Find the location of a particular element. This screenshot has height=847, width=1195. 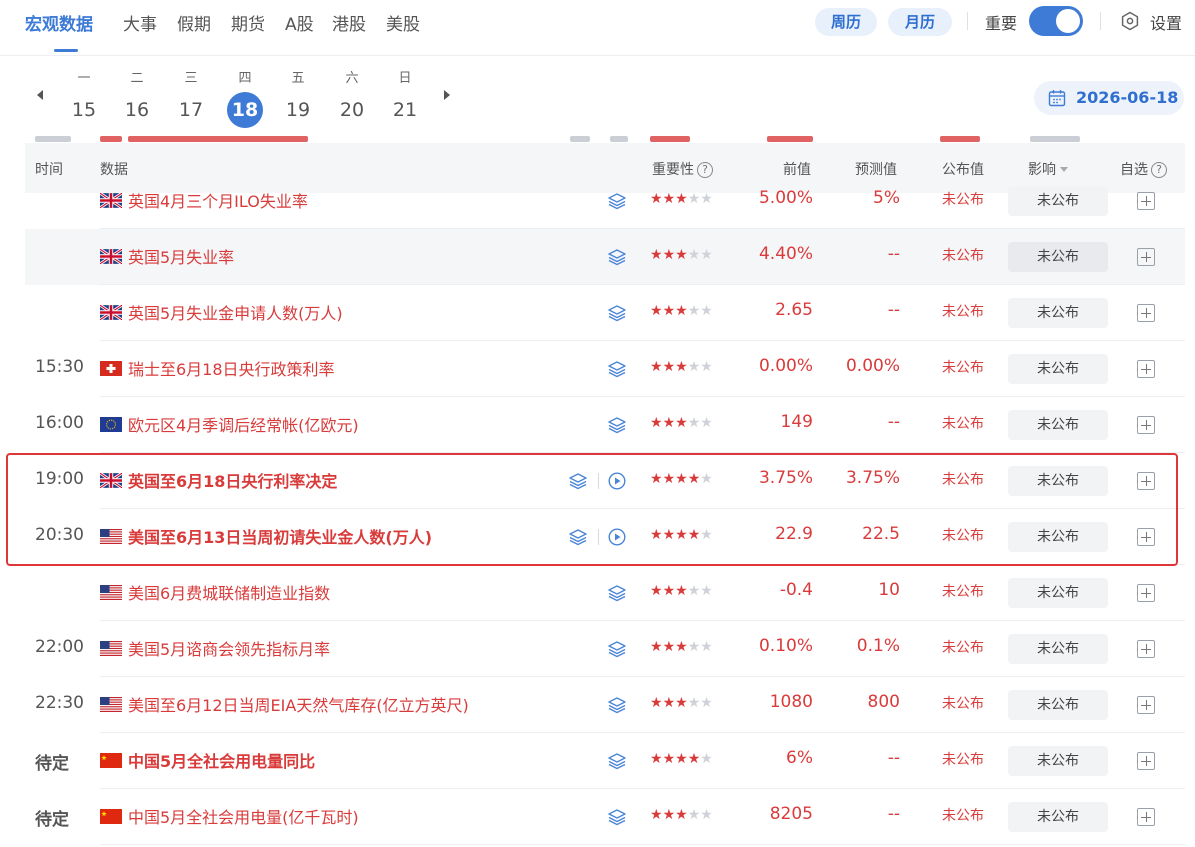

uk-flag-icon is located at coordinates (111, 200).